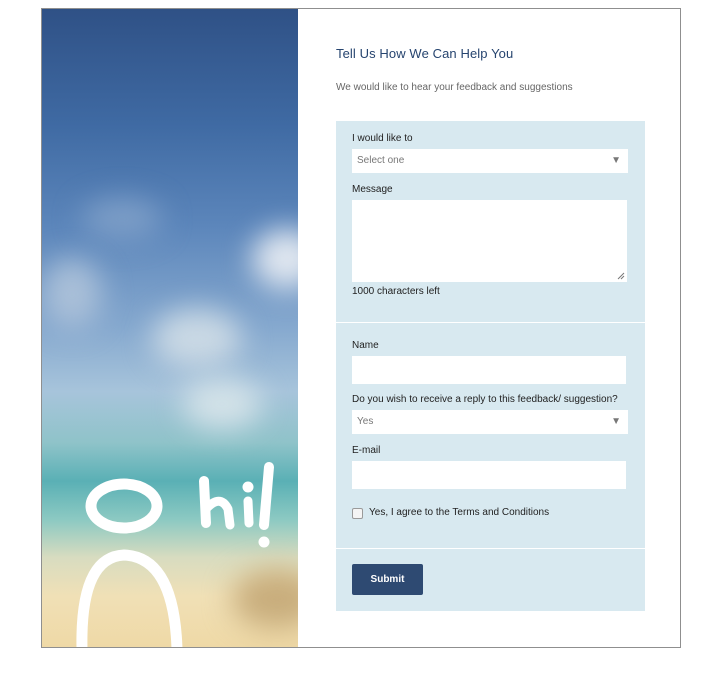 Image resolution: width=720 pixels, height=681 pixels. What do you see at coordinates (357, 513) in the screenshot?
I see `terms-checkbox` at bounding box center [357, 513].